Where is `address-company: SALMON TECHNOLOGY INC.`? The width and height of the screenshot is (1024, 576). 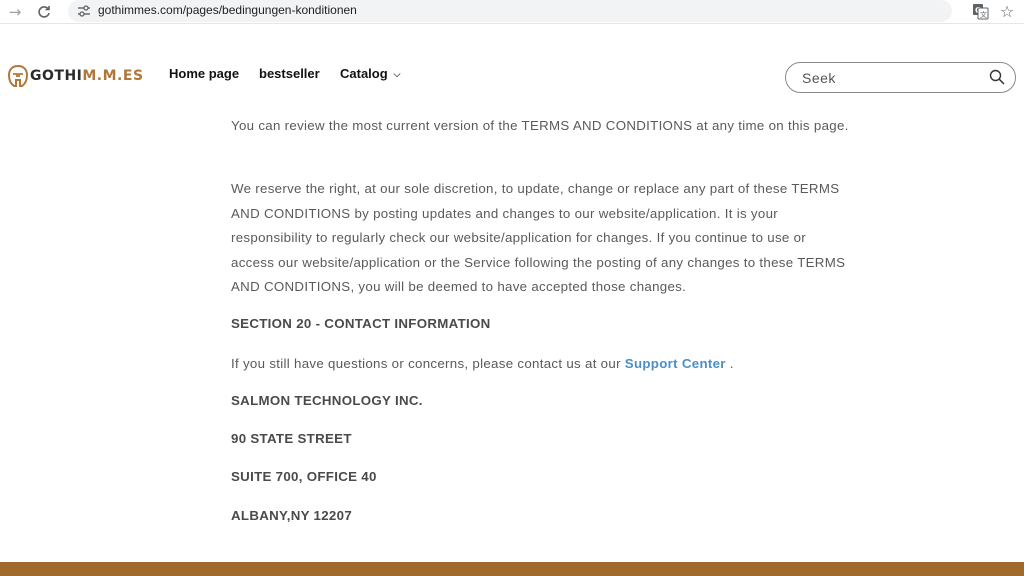 address-company: SALMON TECHNOLOGY INC. is located at coordinates (327, 400).